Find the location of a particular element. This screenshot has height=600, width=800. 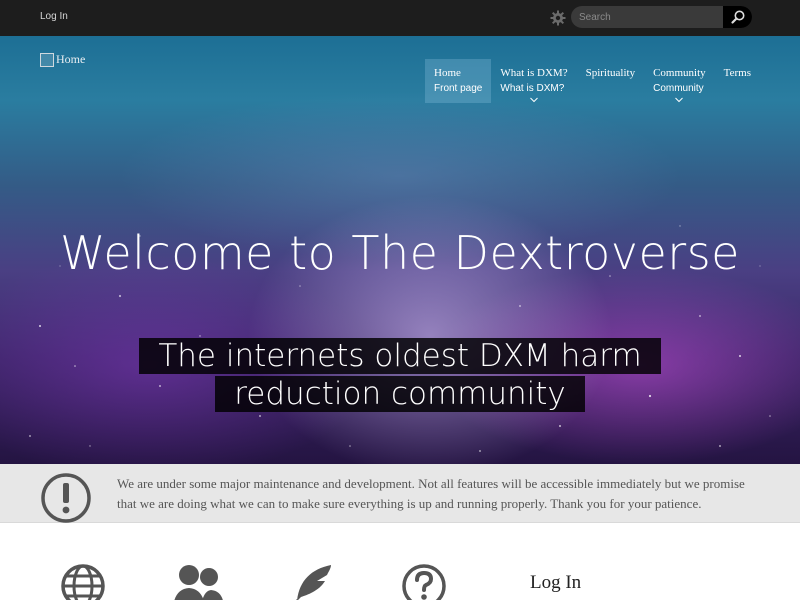

home-logo: Home is located at coordinates (62, 59).